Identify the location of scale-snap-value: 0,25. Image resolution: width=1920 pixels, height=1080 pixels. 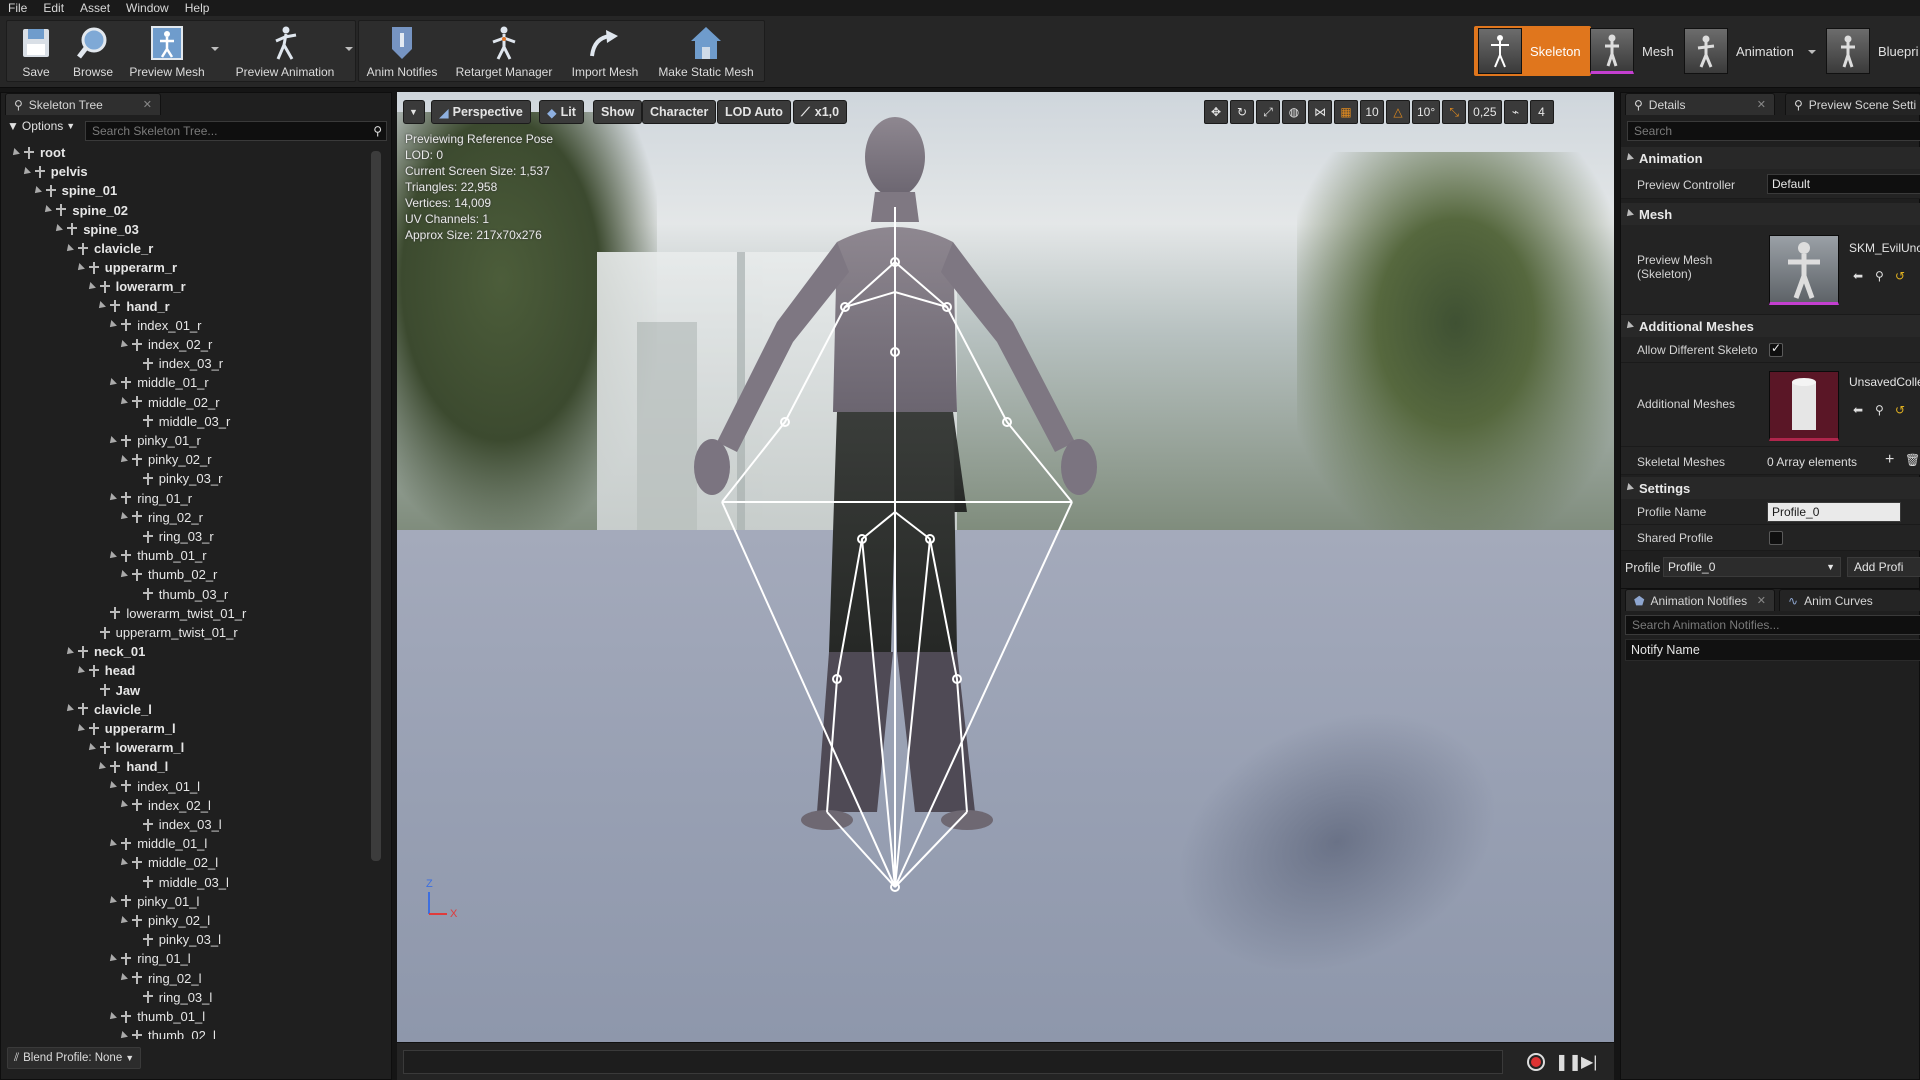
(1485, 112).